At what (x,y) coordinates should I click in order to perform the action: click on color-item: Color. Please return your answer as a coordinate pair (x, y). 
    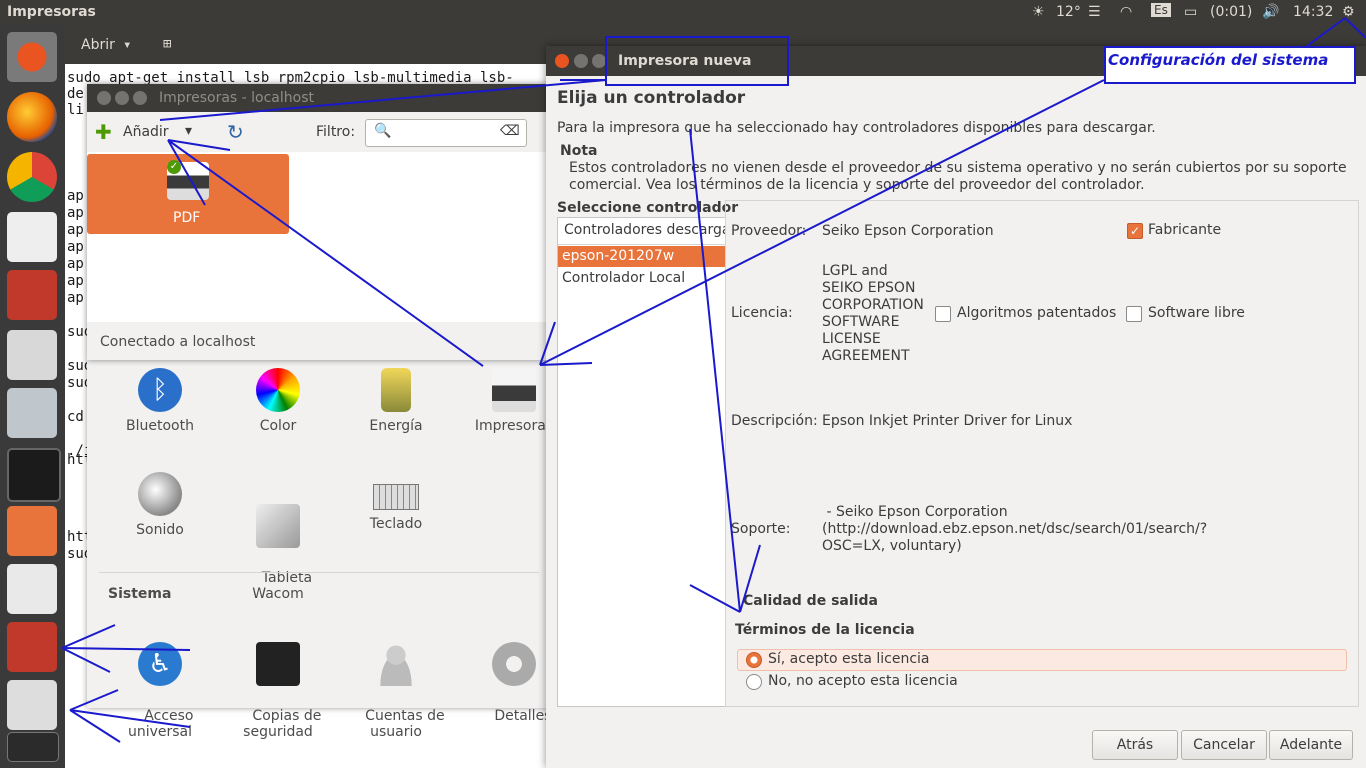
    Looking at the image, I should click on (278, 401).